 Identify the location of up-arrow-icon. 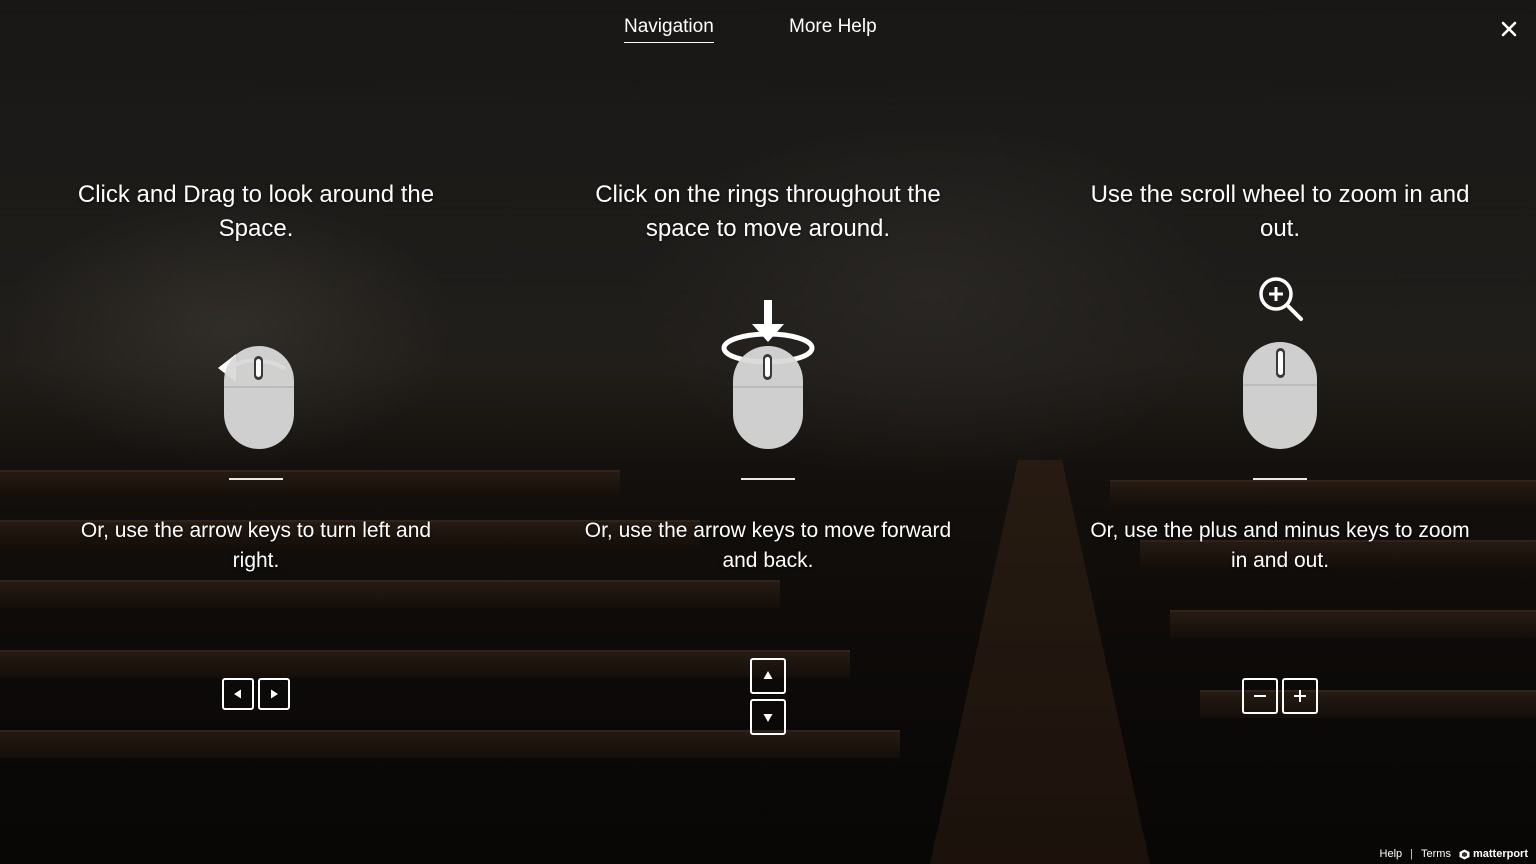
(768, 675).